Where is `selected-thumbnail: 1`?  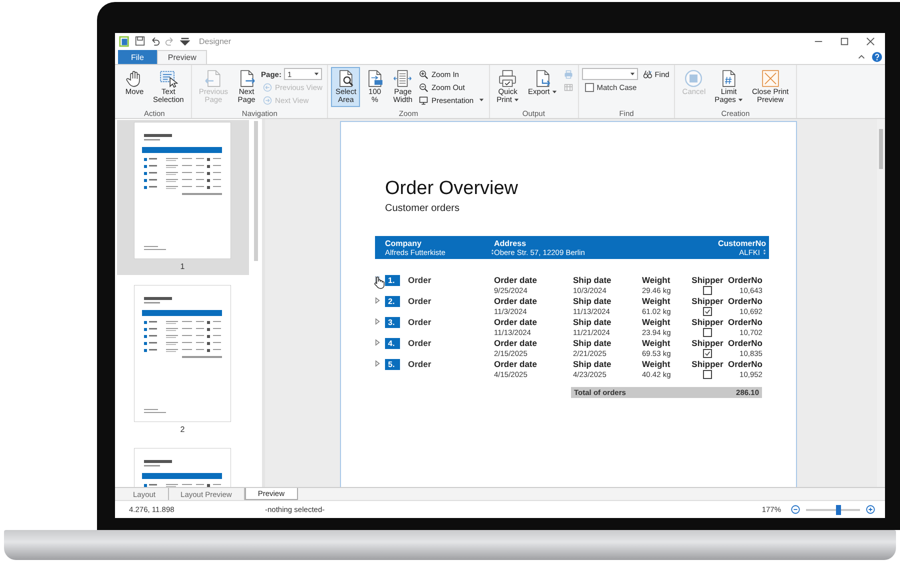 selected-thumbnail: 1 is located at coordinates (182, 197).